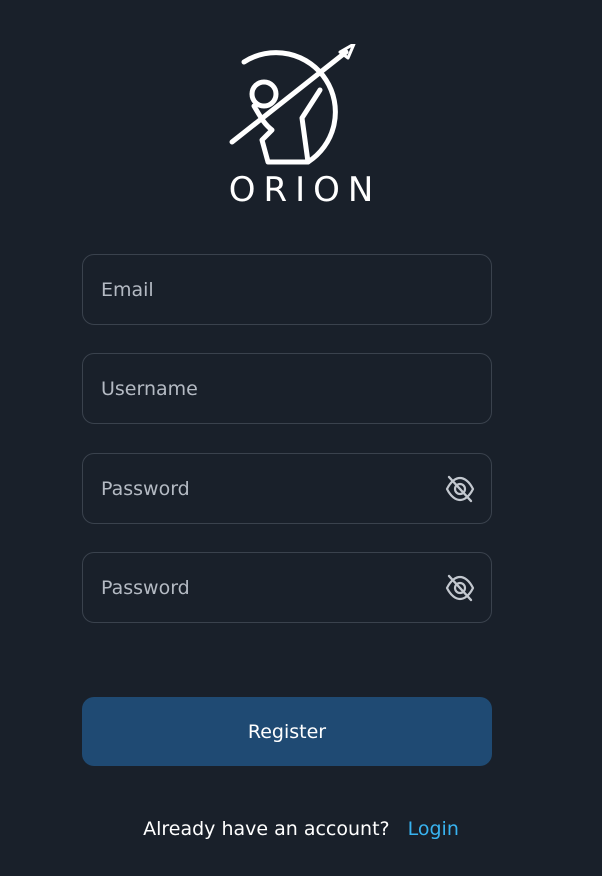 The image size is (602, 876). I want to click on archer-logo-icon, so click(292, 104).